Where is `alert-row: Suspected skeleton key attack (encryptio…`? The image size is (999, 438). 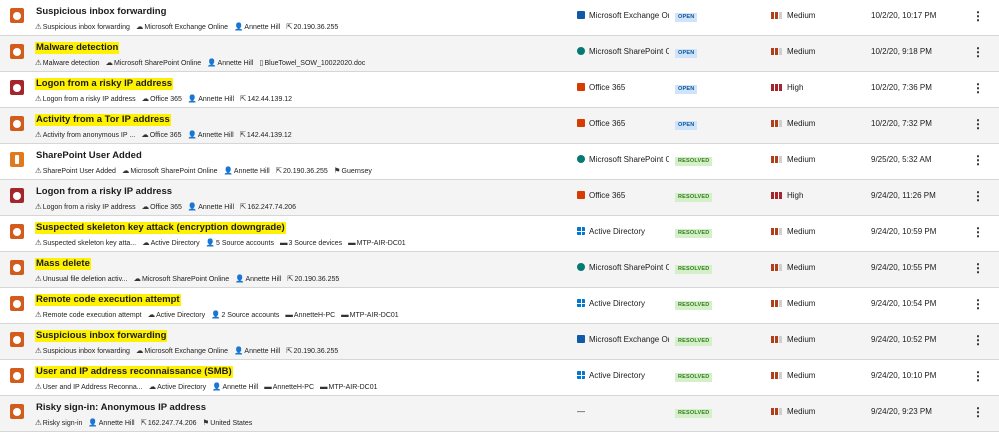 alert-row: Suspected skeleton key attack (encryptio… is located at coordinates (499, 234).